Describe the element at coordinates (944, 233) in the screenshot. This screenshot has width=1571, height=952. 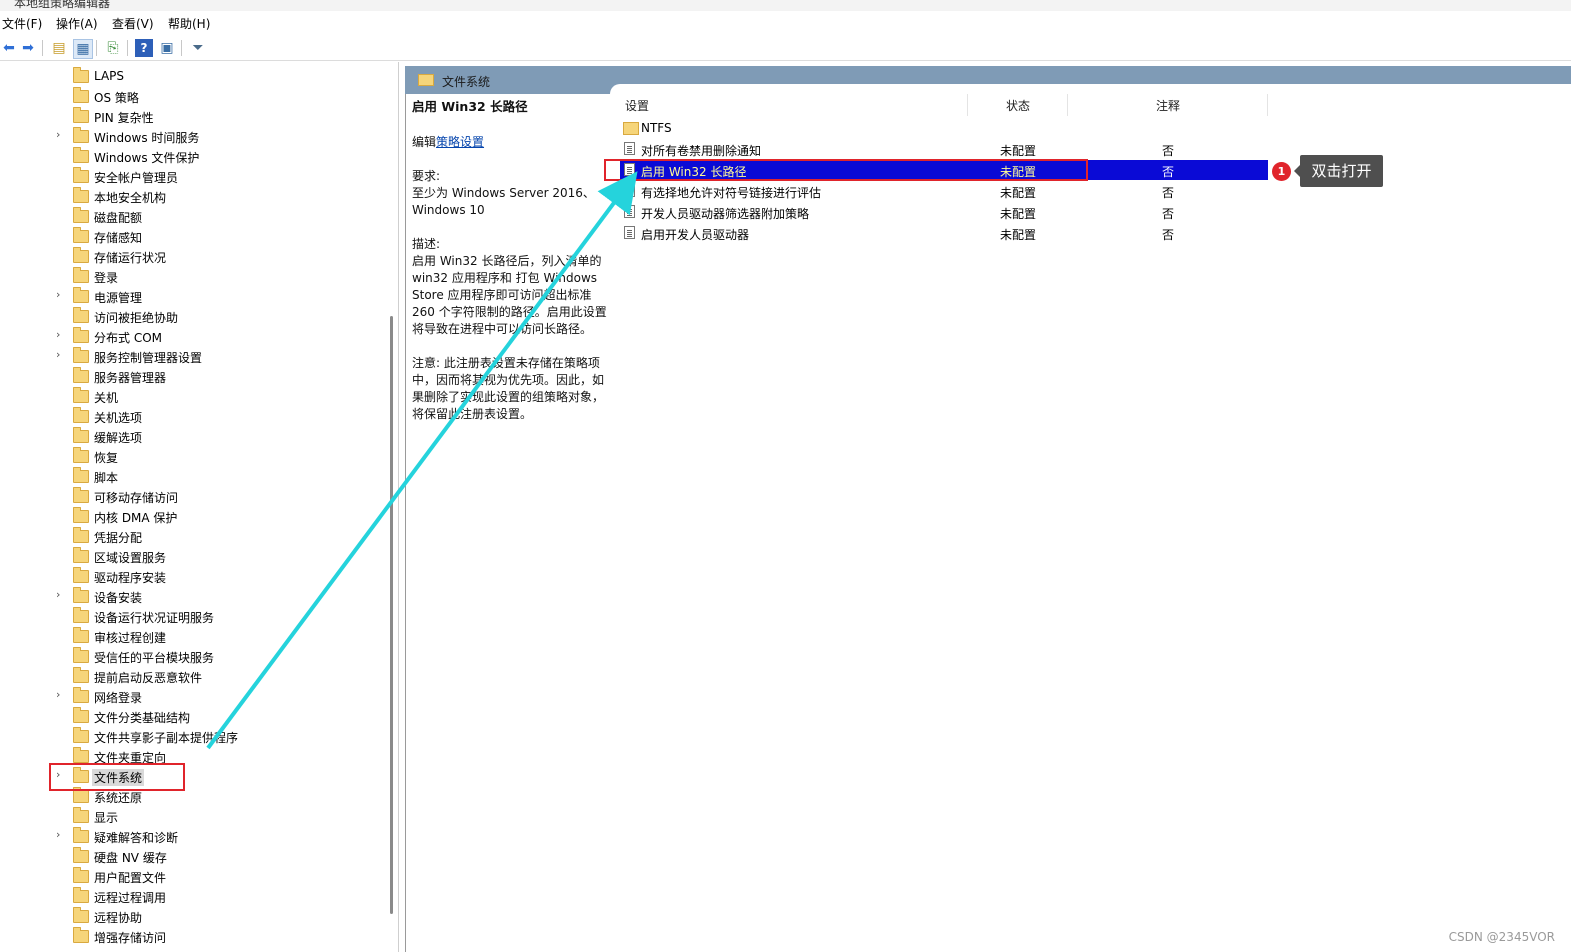
I see `policy-row: 启用开发人员驱动器 未配置 否` at that location.